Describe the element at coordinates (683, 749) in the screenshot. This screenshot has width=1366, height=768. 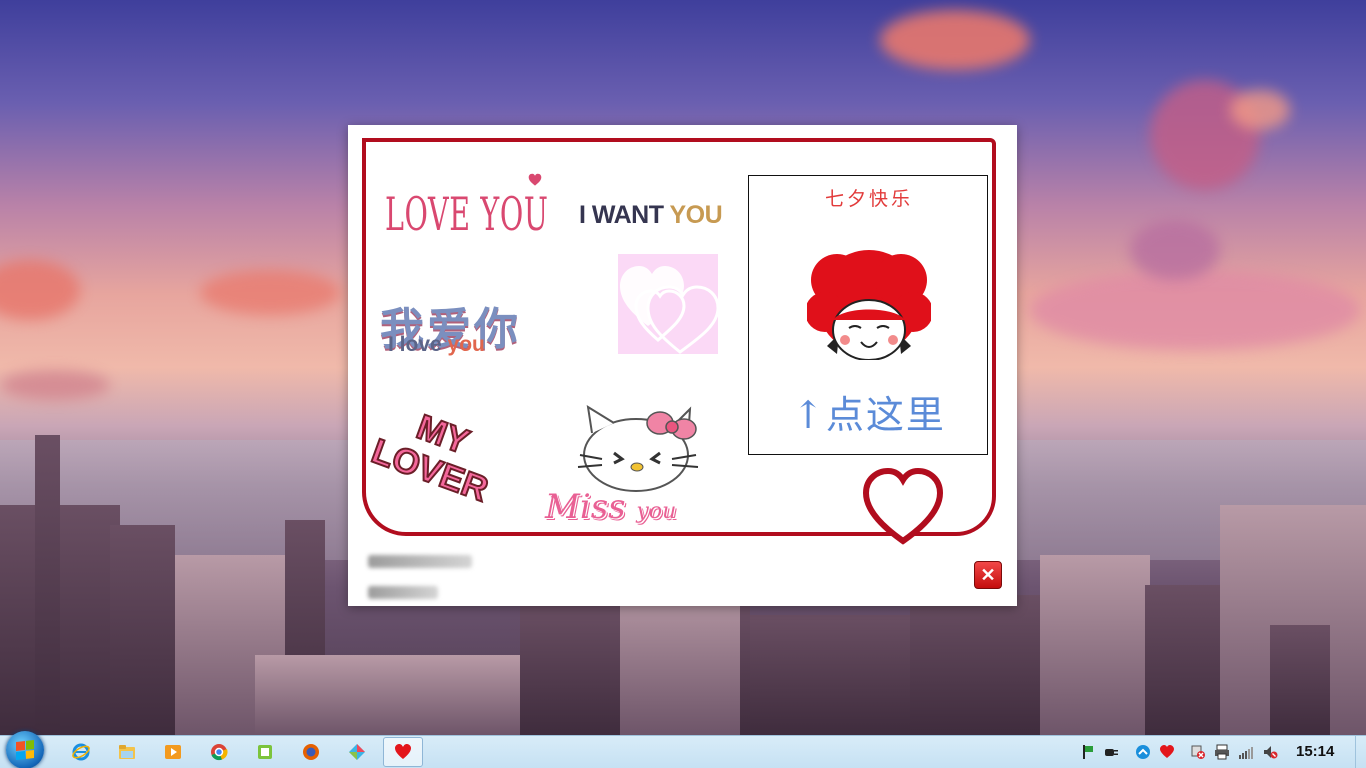
I see `taskbar: 15:14` at that location.